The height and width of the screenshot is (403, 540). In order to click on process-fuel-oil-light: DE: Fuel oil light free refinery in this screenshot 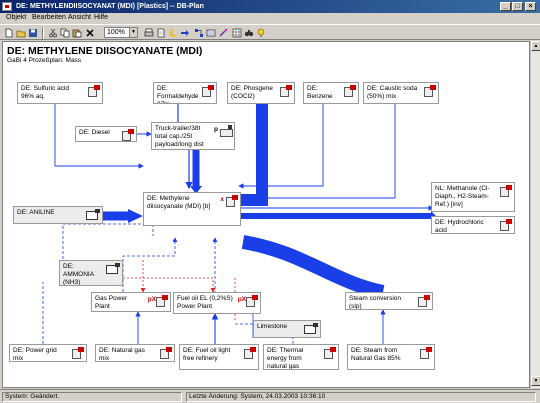, I will do `click(219, 357)`.